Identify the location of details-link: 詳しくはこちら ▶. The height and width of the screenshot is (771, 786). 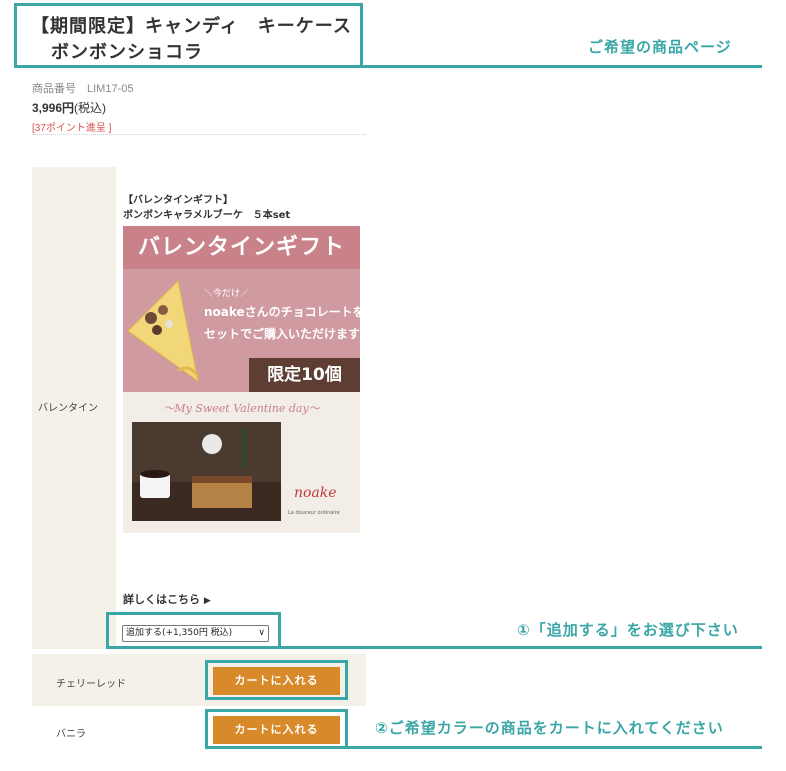
(167, 599).